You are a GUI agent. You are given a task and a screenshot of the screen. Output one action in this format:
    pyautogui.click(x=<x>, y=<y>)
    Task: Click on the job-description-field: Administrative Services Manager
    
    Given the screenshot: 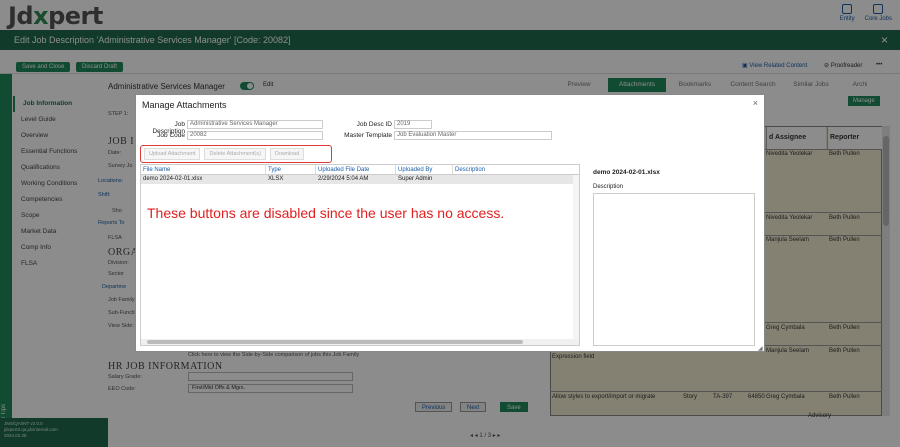 What is the action you would take?
    pyautogui.click(x=255, y=124)
    